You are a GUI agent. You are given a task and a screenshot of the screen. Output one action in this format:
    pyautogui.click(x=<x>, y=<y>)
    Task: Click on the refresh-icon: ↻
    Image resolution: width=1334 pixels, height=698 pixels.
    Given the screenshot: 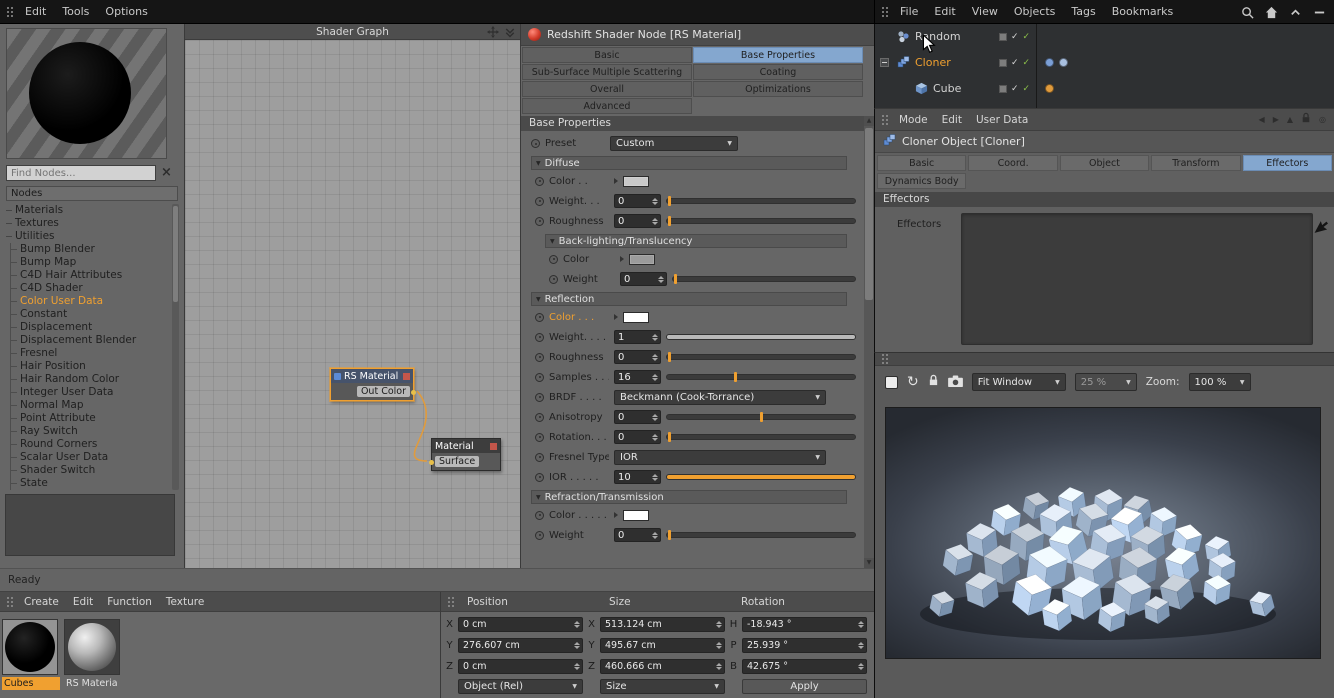 What is the action you would take?
    pyautogui.click(x=913, y=382)
    